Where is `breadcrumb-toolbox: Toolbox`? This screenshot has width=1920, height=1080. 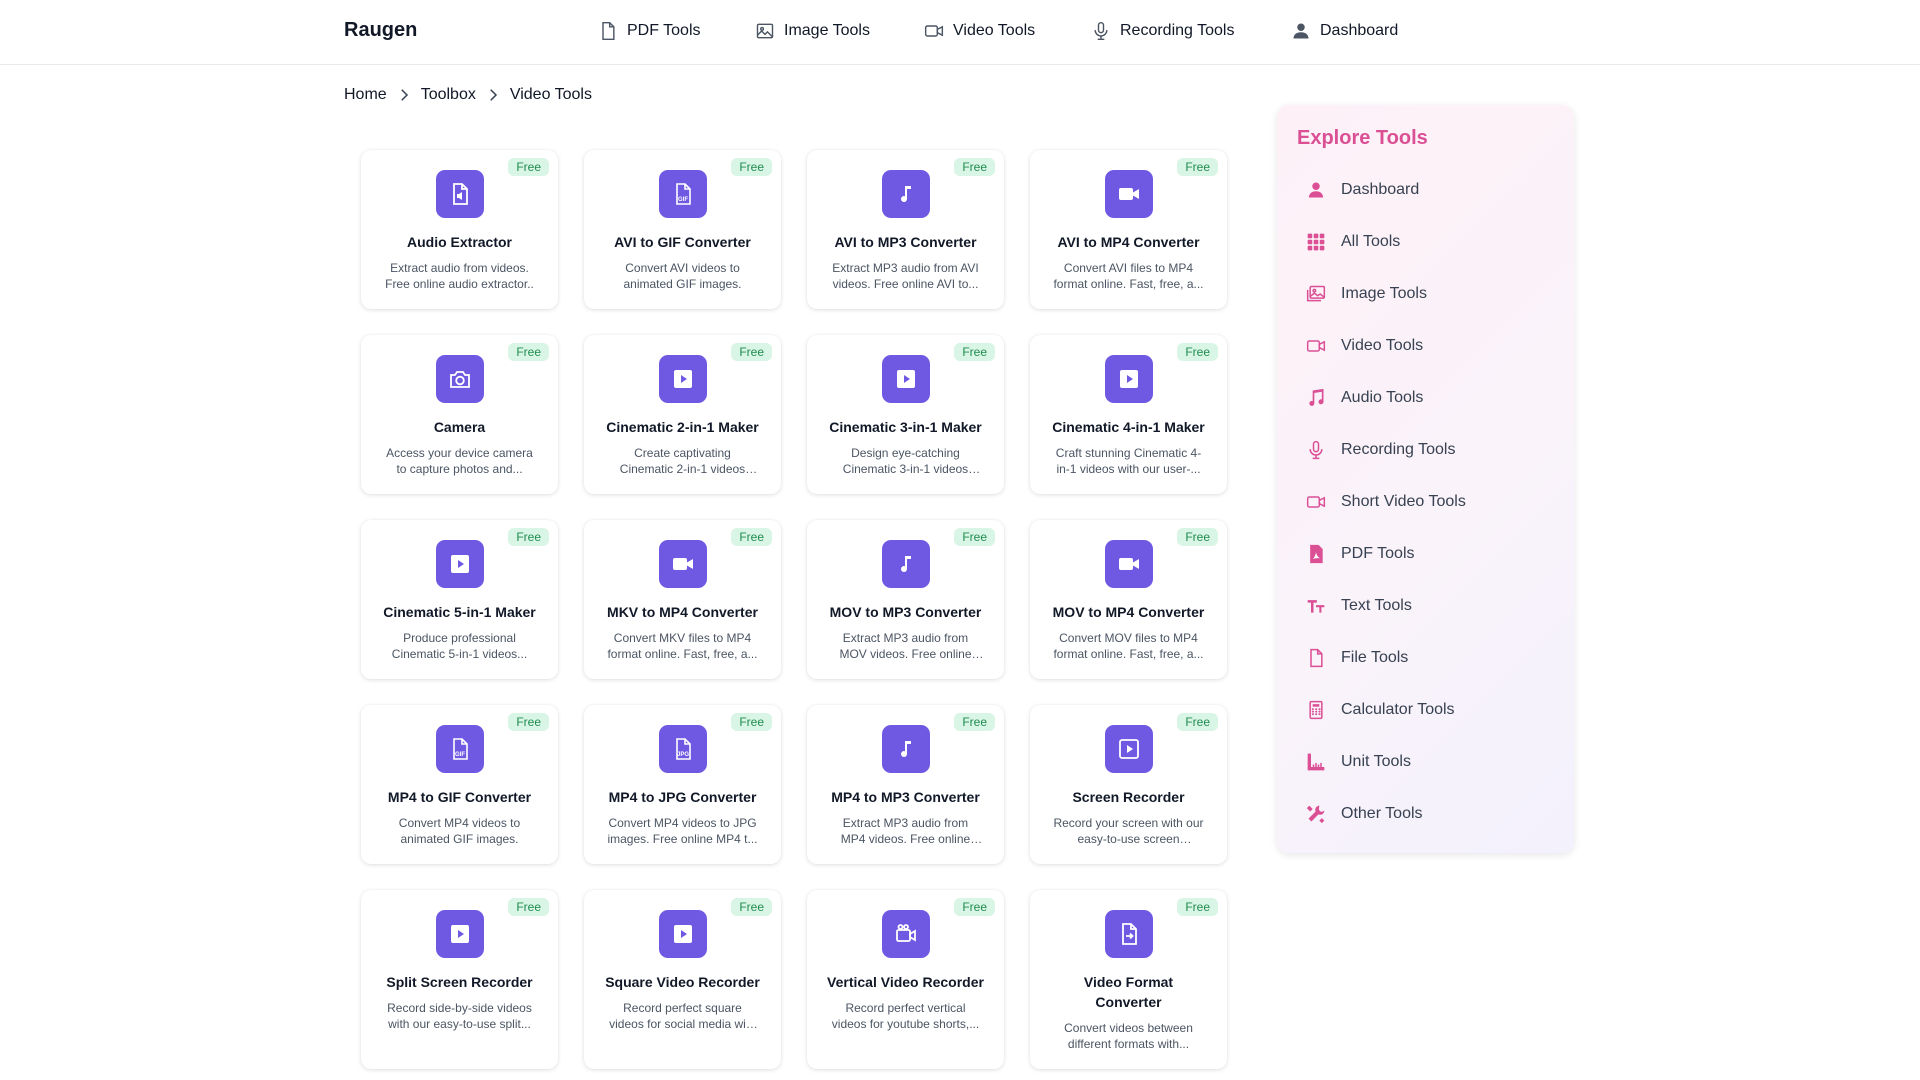
breadcrumb-toolbox: Toolbox is located at coordinates (448, 95).